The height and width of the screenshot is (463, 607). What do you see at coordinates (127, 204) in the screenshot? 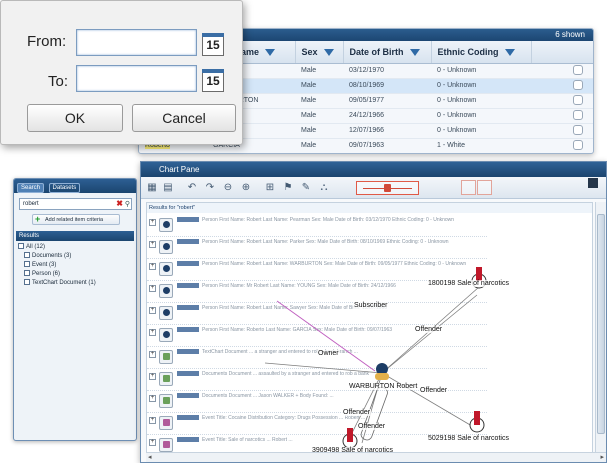
I see `search-icon: ⚲` at bounding box center [127, 204].